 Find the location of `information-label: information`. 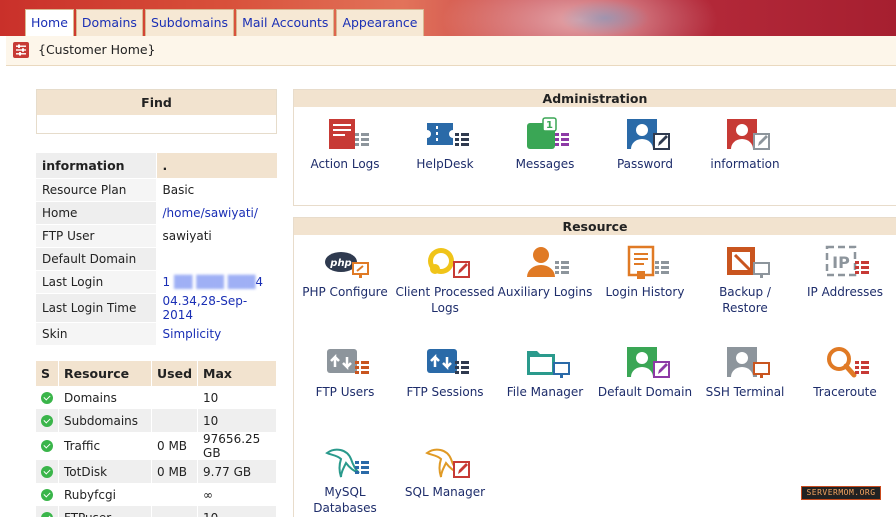

information-label: information is located at coordinates (745, 164).